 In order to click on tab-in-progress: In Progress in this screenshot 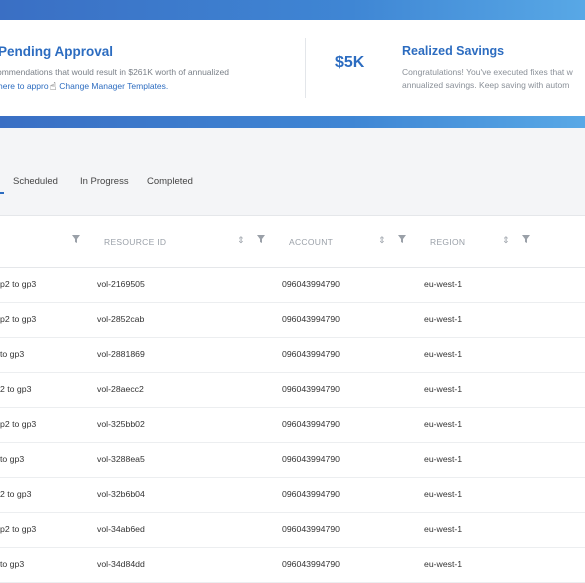, I will do `click(104, 181)`.